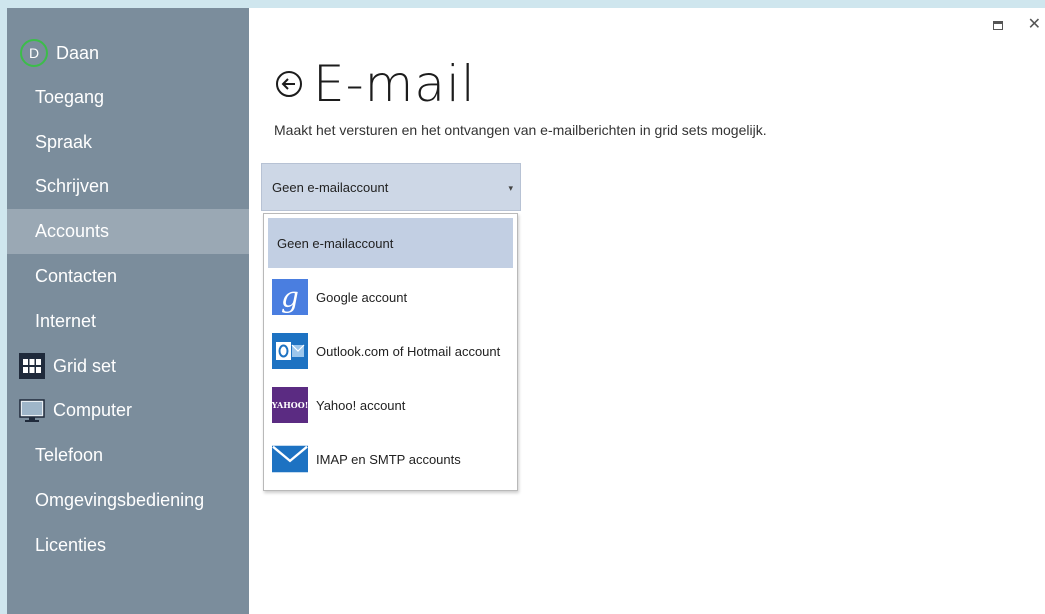 The height and width of the screenshot is (614, 1045). What do you see at coordinates (71, 544) in the screenshot?
I see `sidebar-item-label: Licenties` at bounding box center [71, 544].